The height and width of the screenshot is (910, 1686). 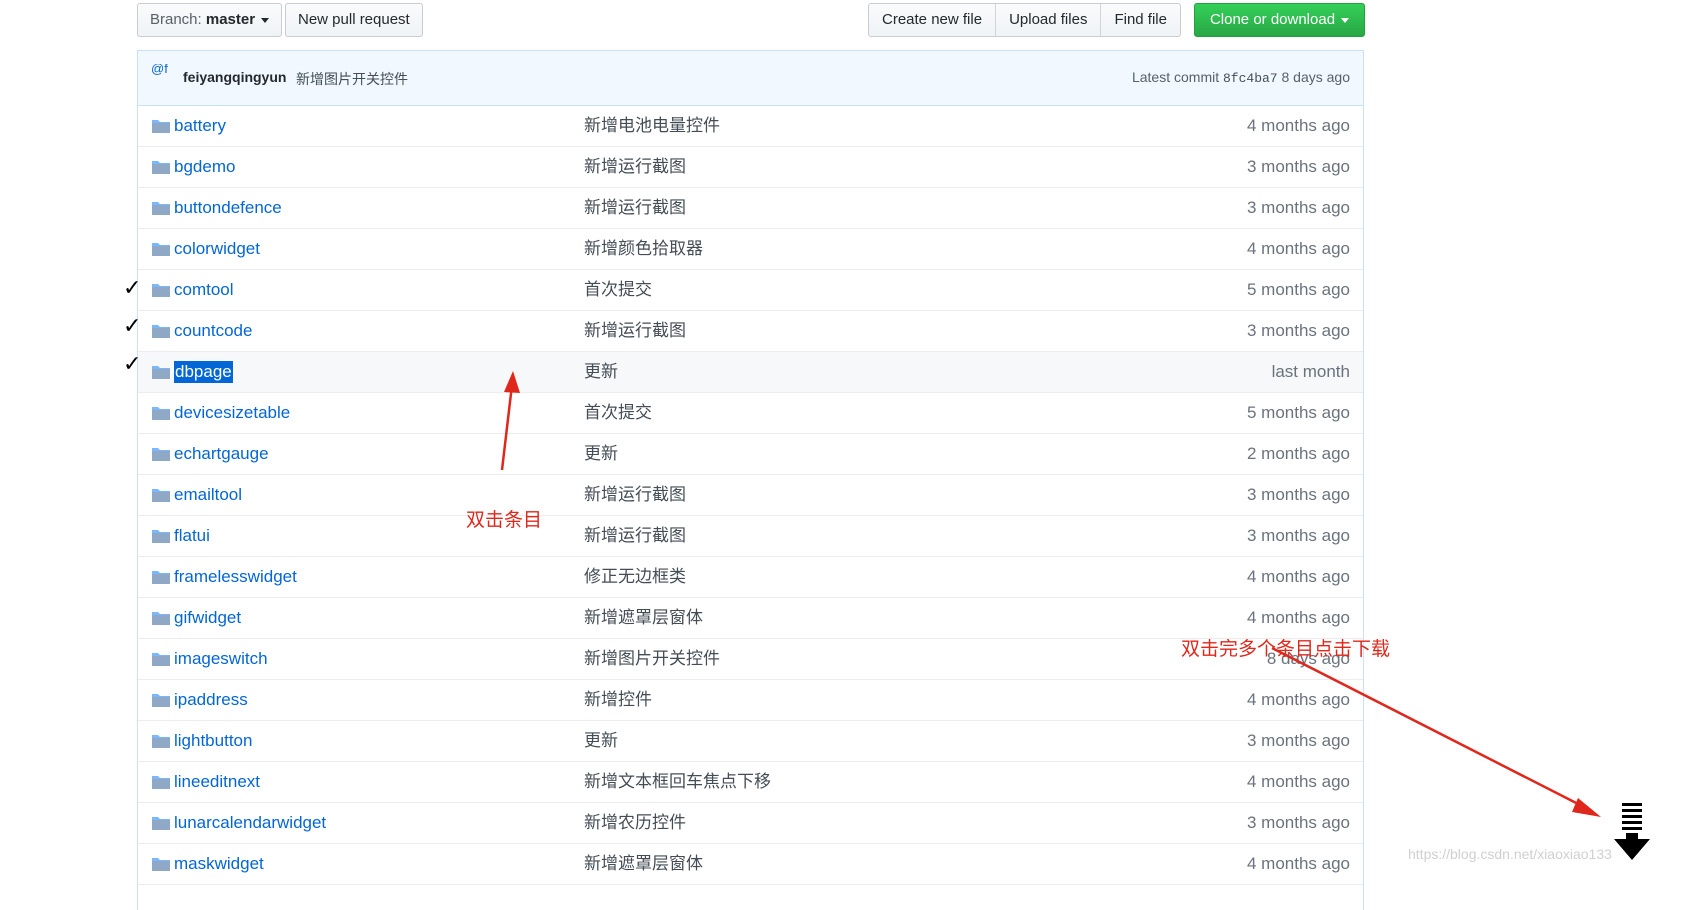 What do you see at coordinates (132, 288) in the screenshot?
I see `checkmark-annotation: ✓` at bounding box center [132, 288].